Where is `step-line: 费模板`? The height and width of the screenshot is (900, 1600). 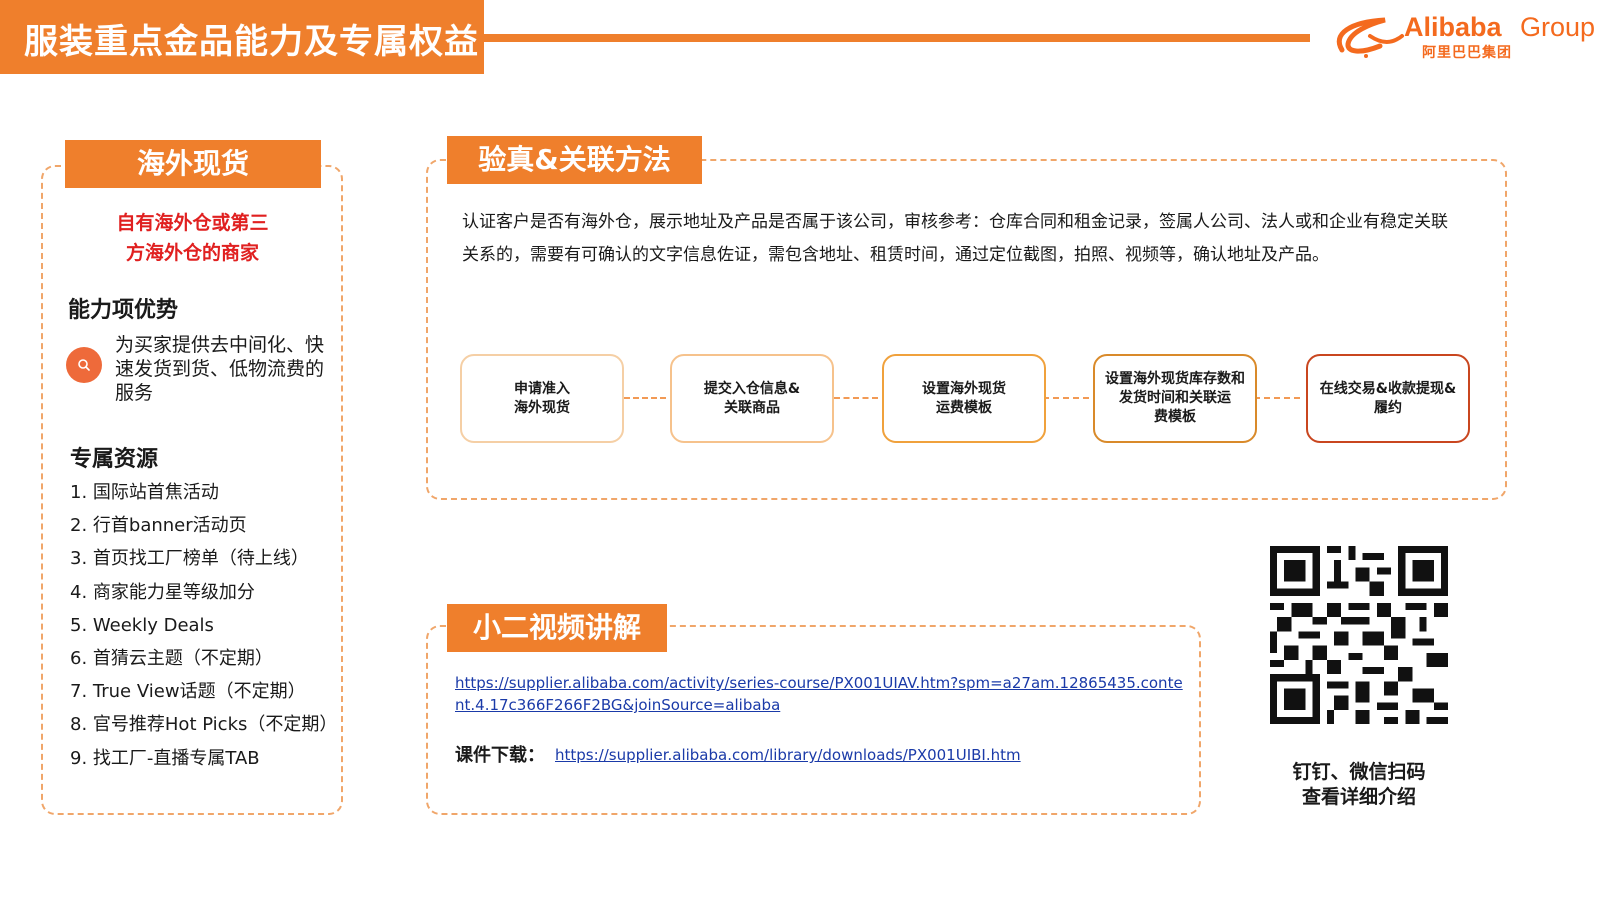
step-line: 费模板 is located at coordinates (1175, 417).